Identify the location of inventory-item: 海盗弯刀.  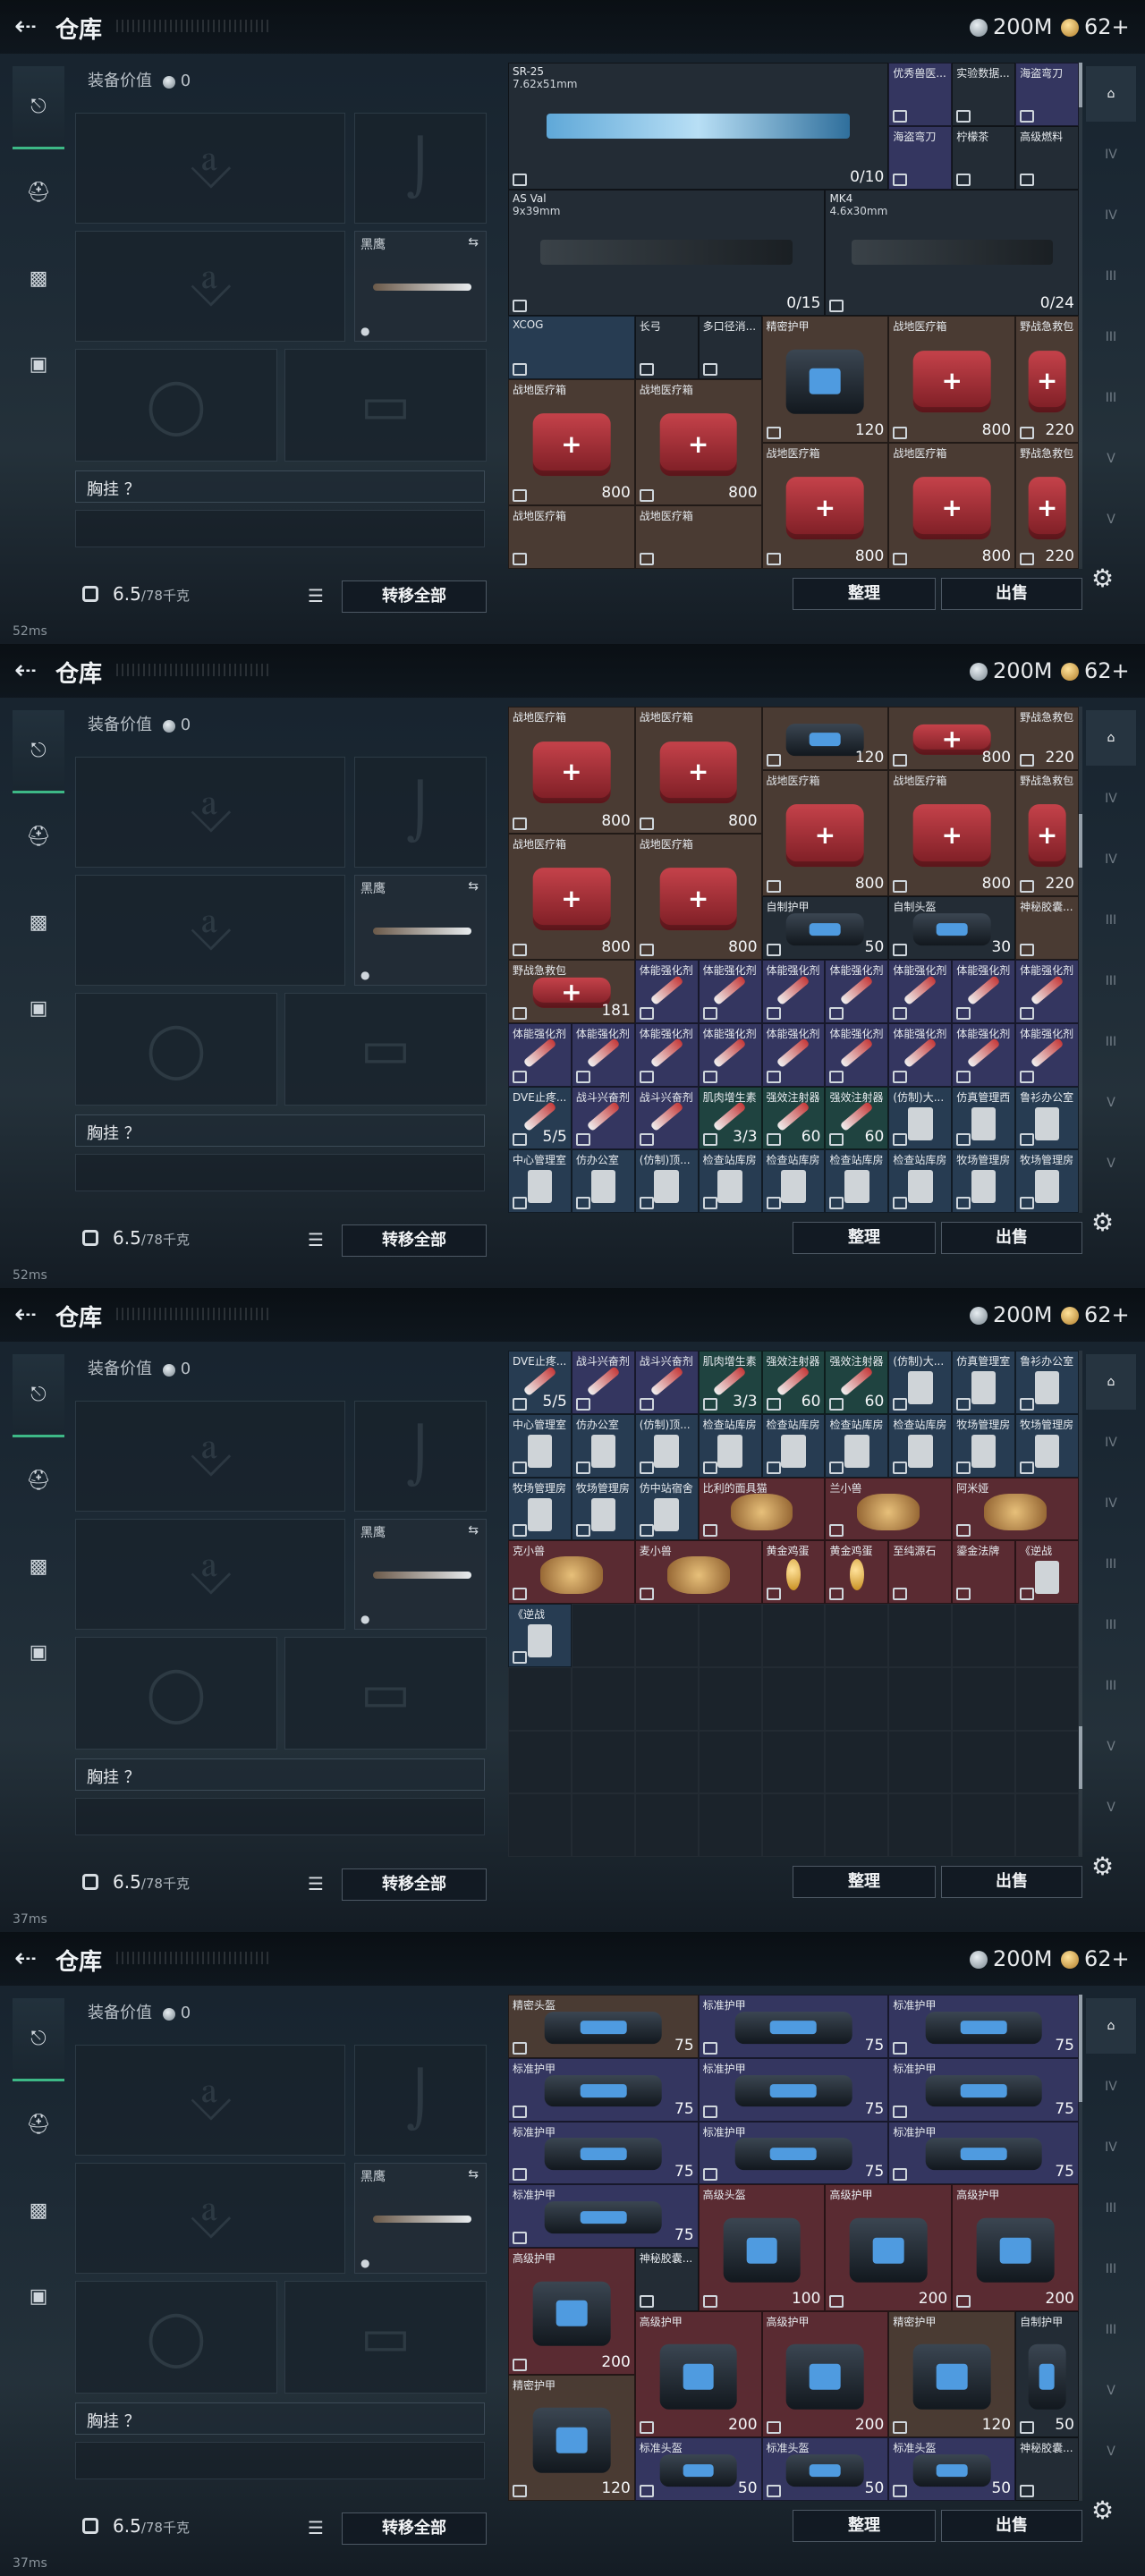
(920, 157).